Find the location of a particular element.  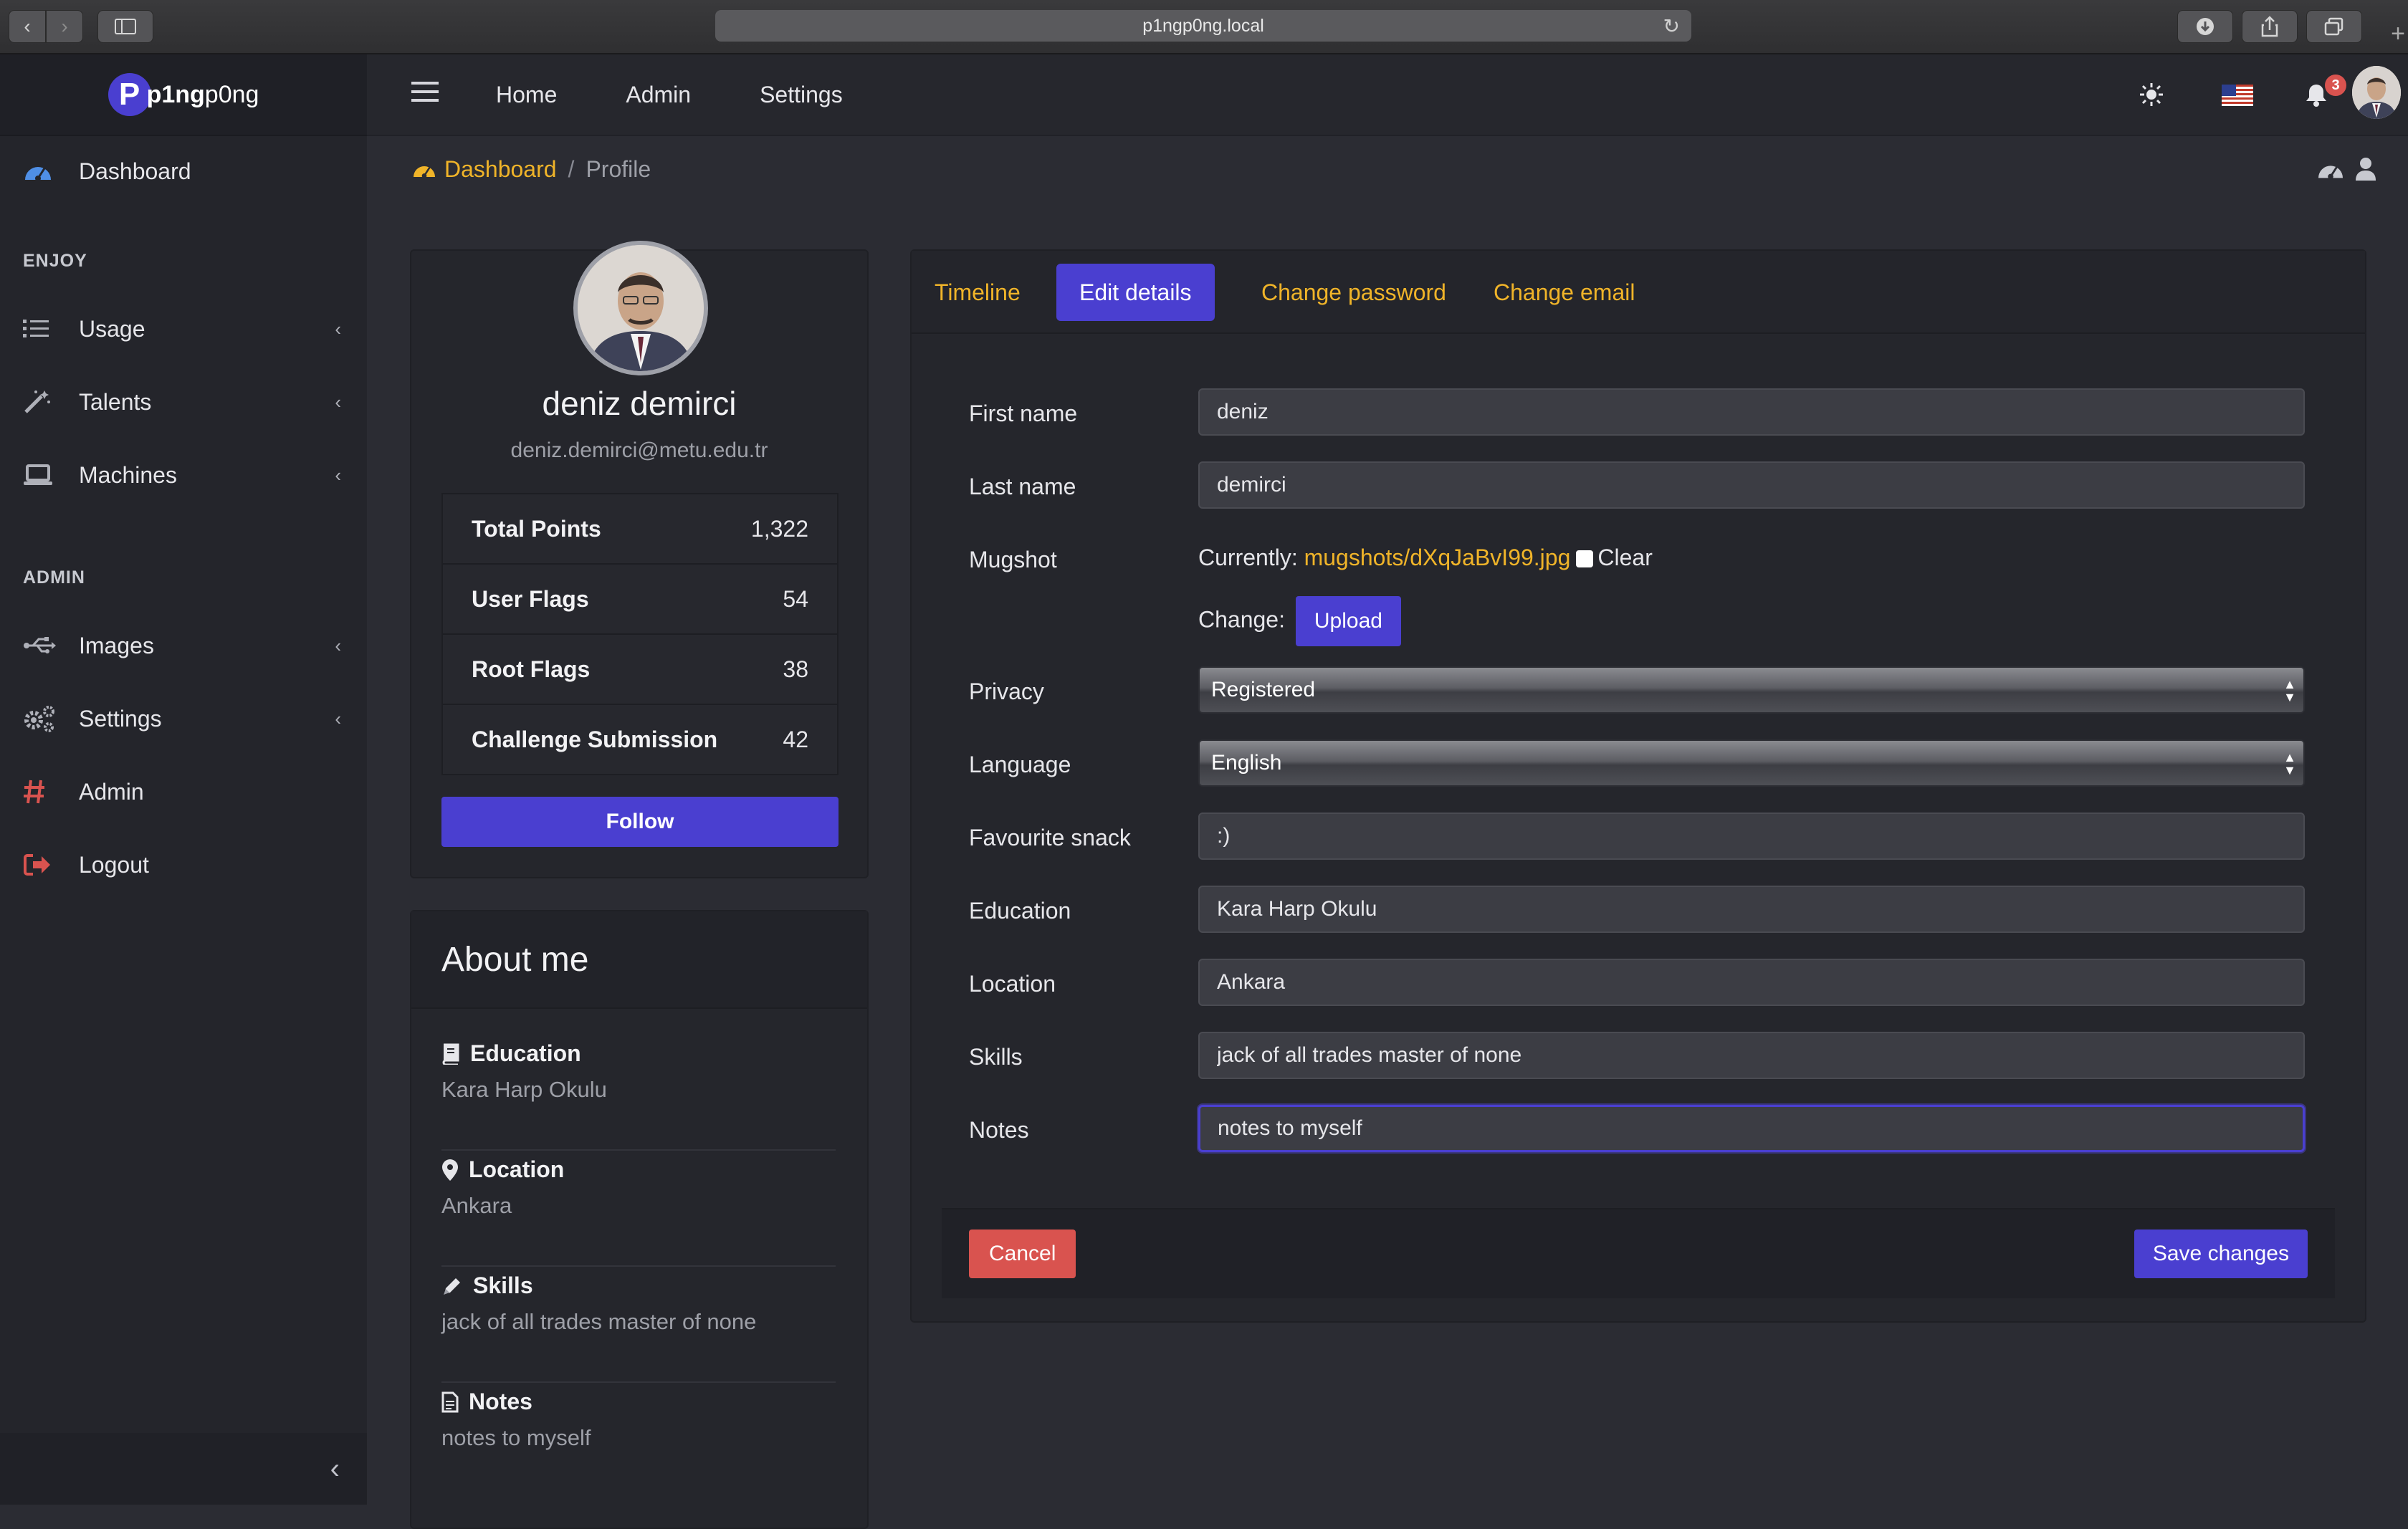

forward-button: › is located at coordinates (64, 26).